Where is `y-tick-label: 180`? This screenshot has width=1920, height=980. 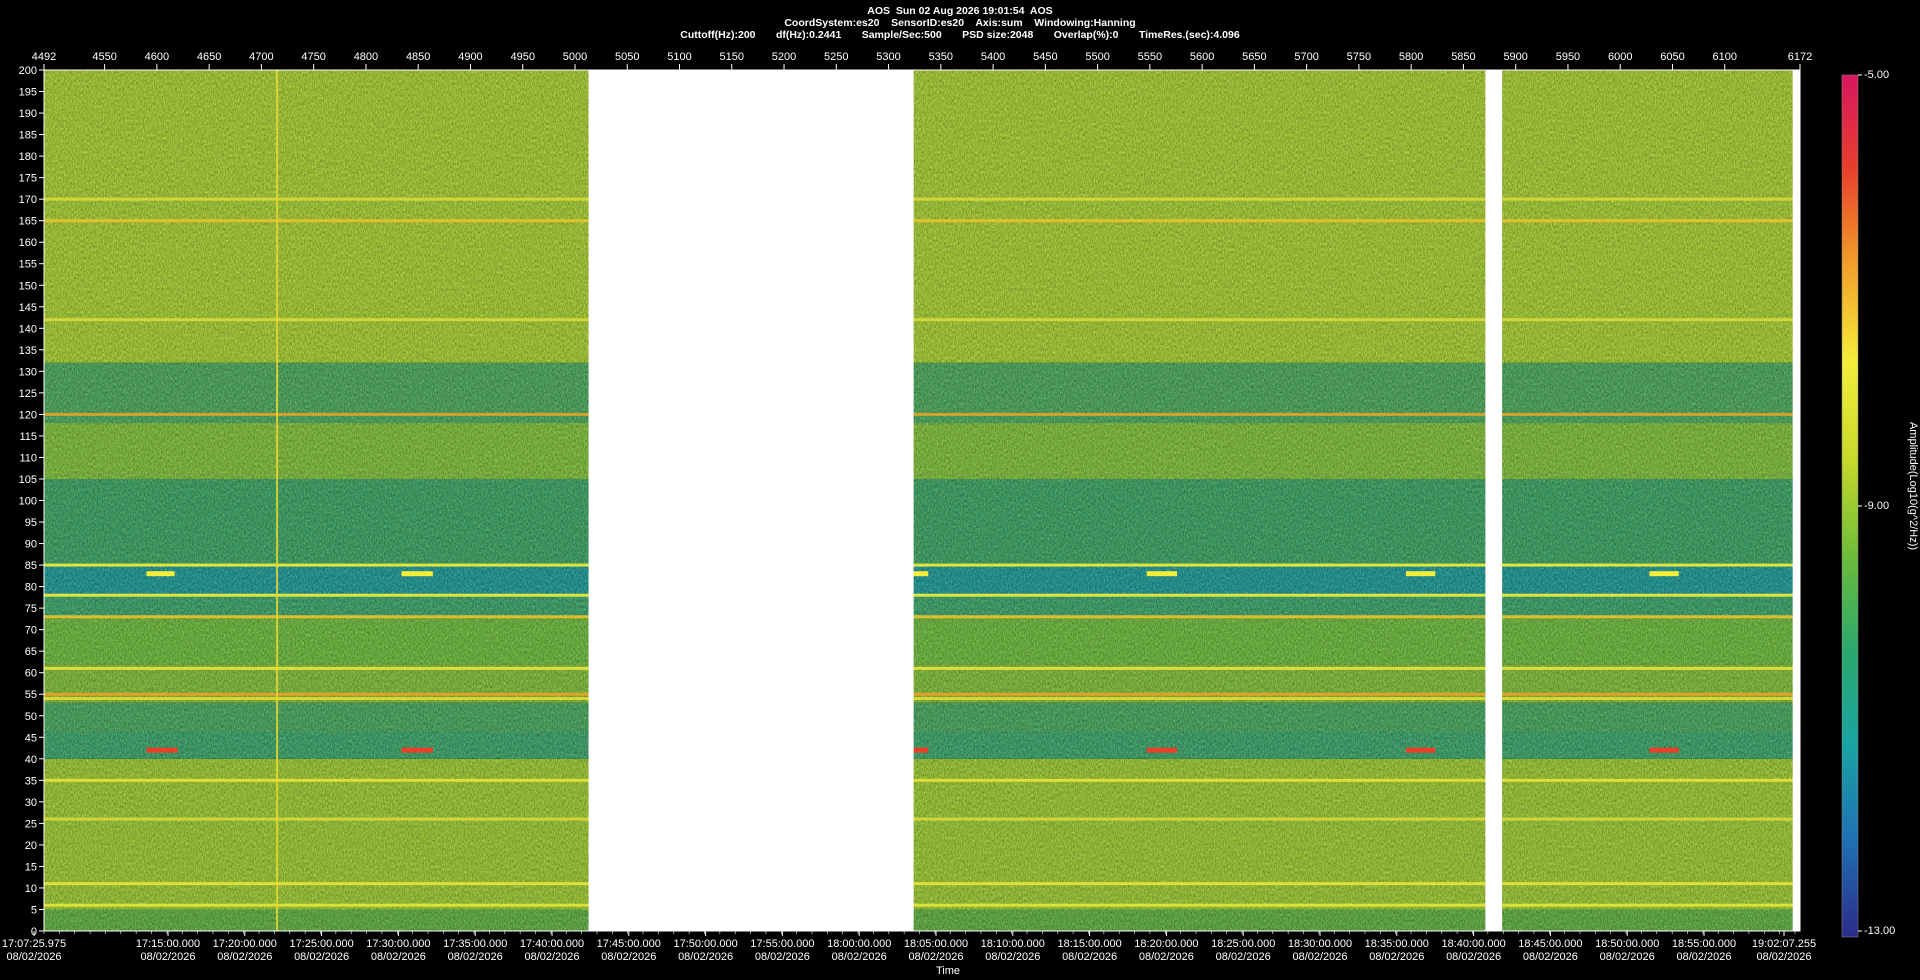 y-tick-label: 180 is located at coordinates (28, 157).